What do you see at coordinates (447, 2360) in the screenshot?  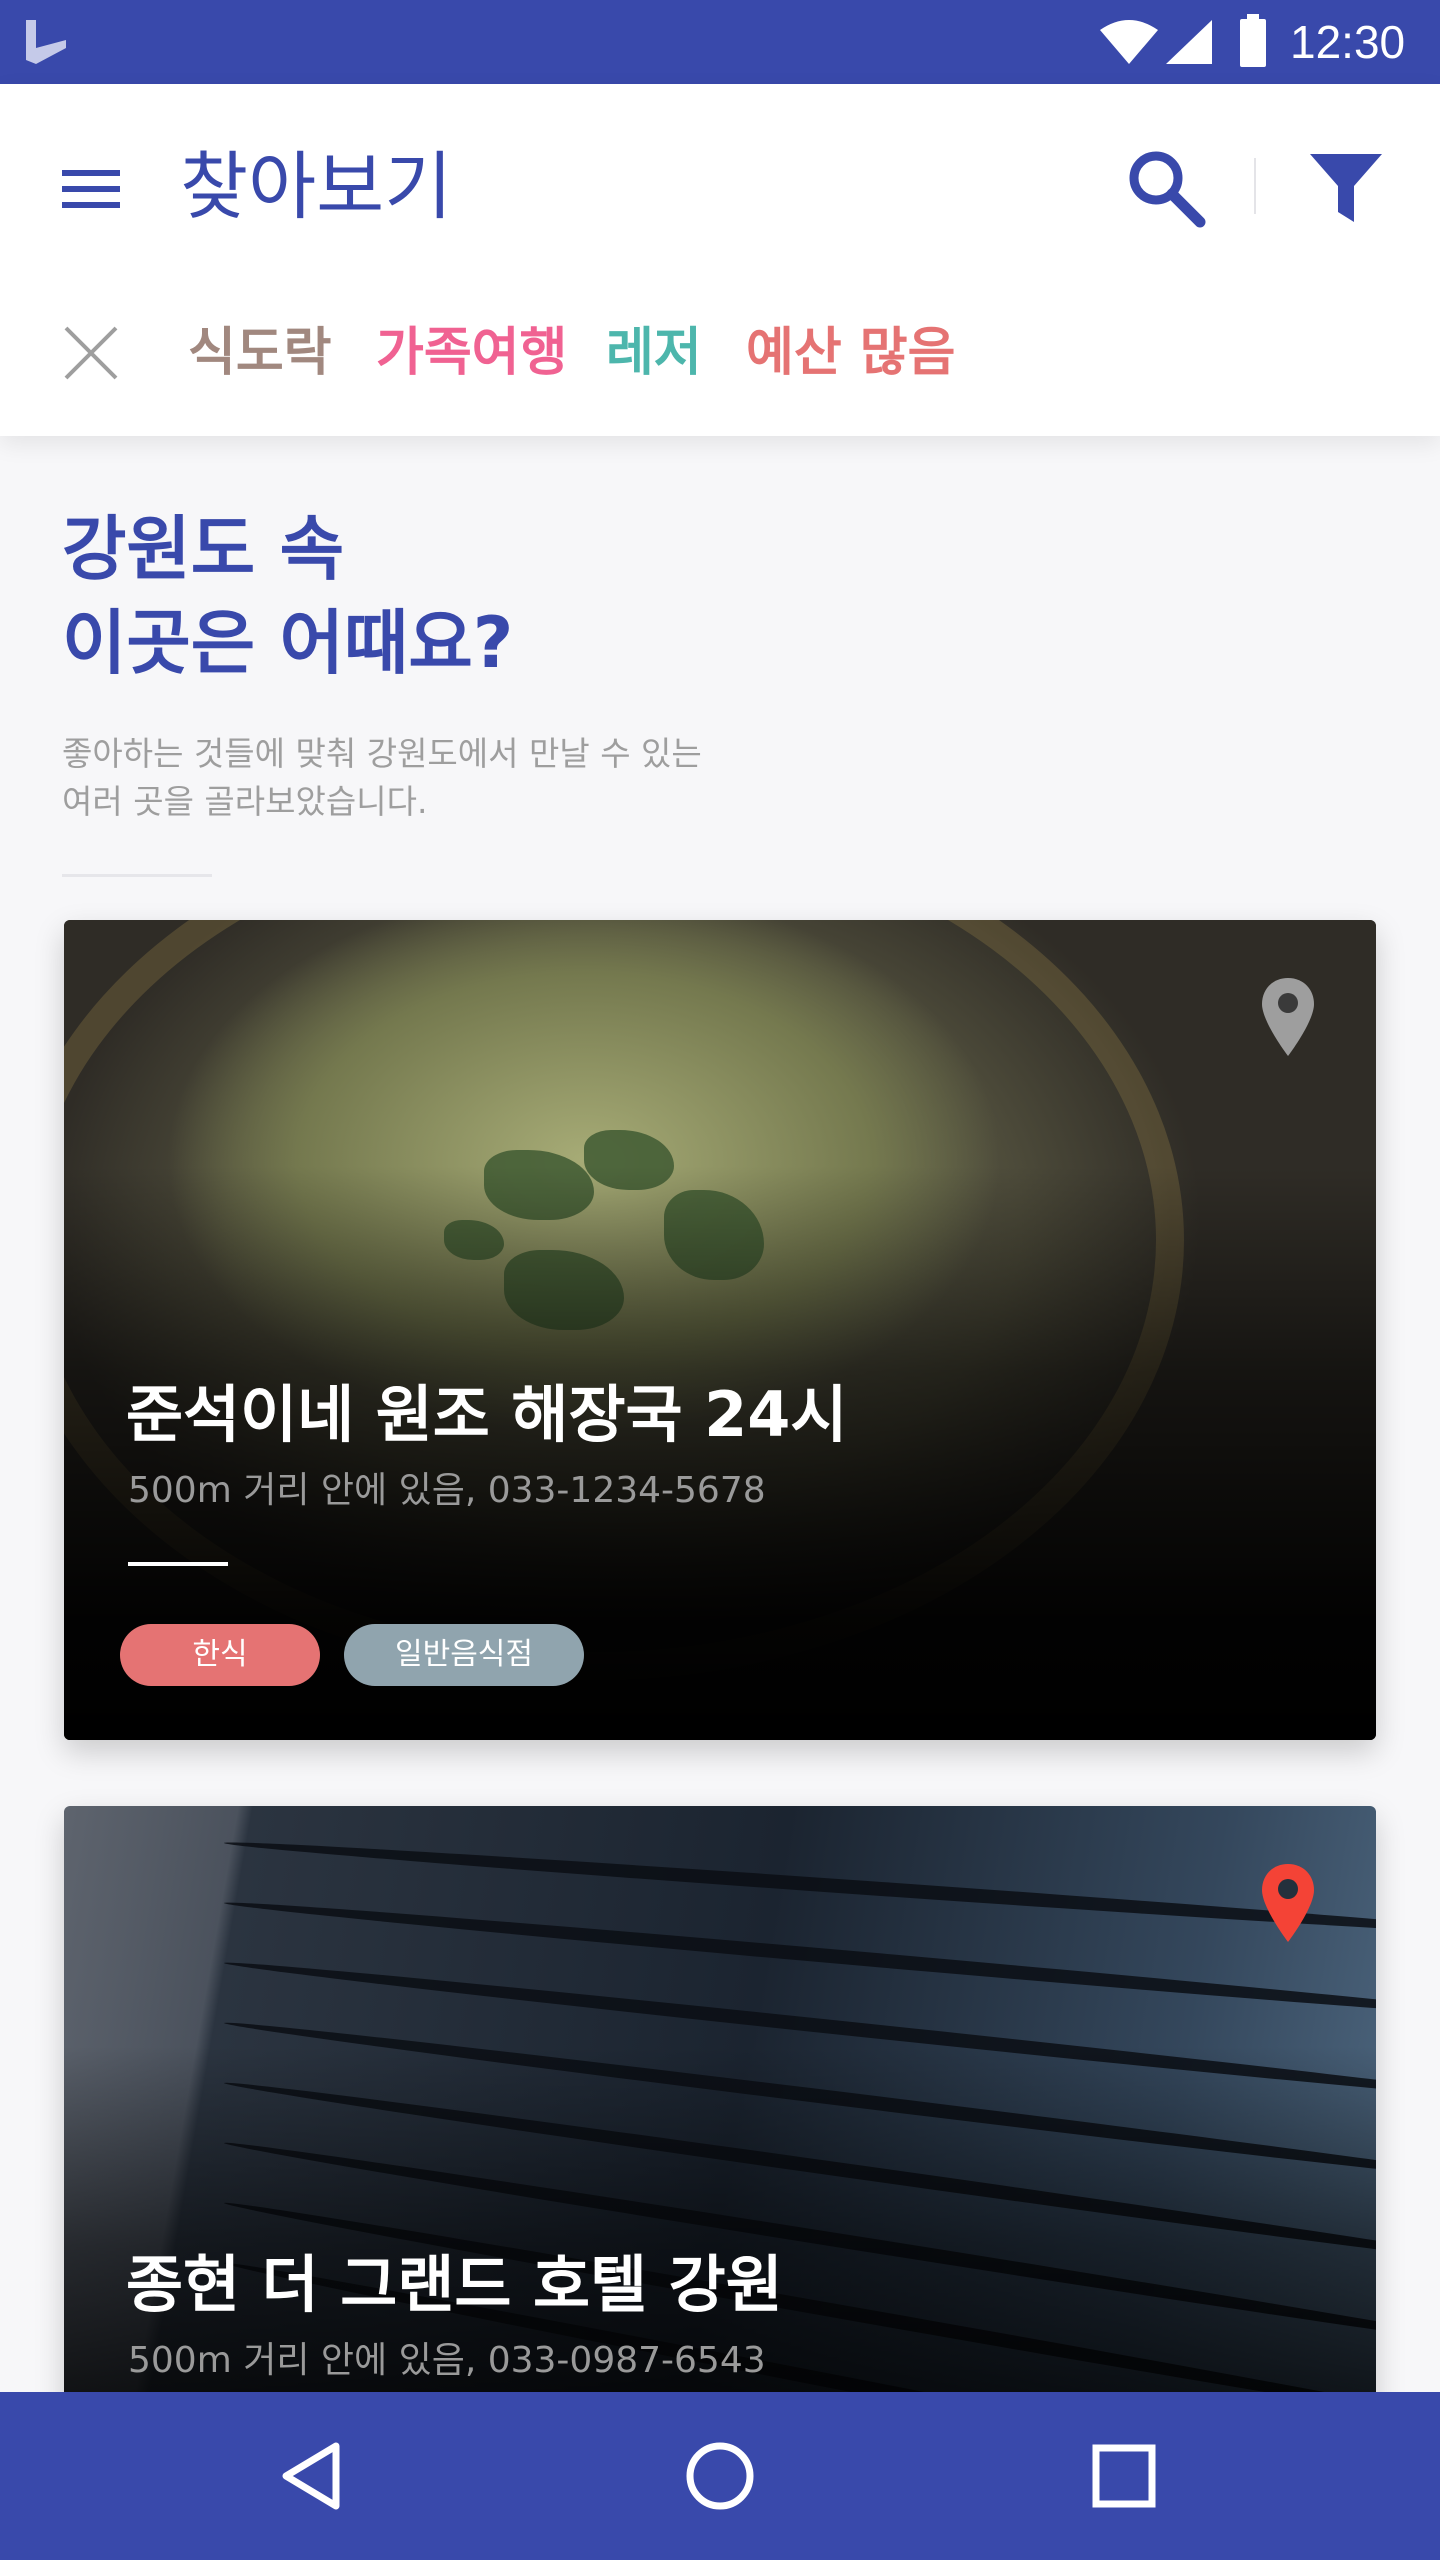 I see `card-subtitle: 500m 거리 안에 있음, 033-0987-6543` at bounding box center [447, 2360].